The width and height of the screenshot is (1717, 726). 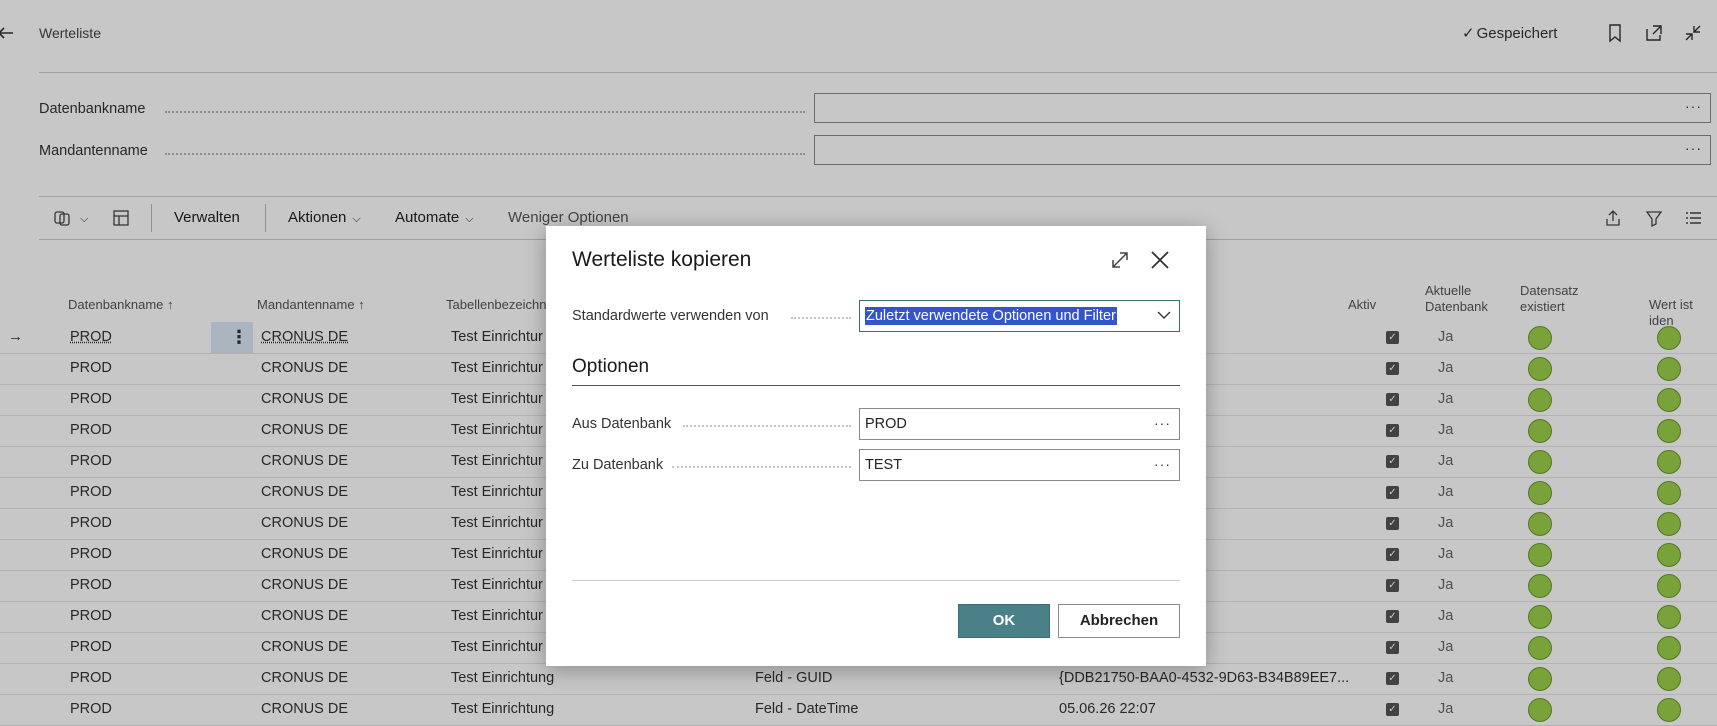 I want to click on defaults-select: Zuletzt verwendete Optionen und Filter, so click(x=1019, y=316).